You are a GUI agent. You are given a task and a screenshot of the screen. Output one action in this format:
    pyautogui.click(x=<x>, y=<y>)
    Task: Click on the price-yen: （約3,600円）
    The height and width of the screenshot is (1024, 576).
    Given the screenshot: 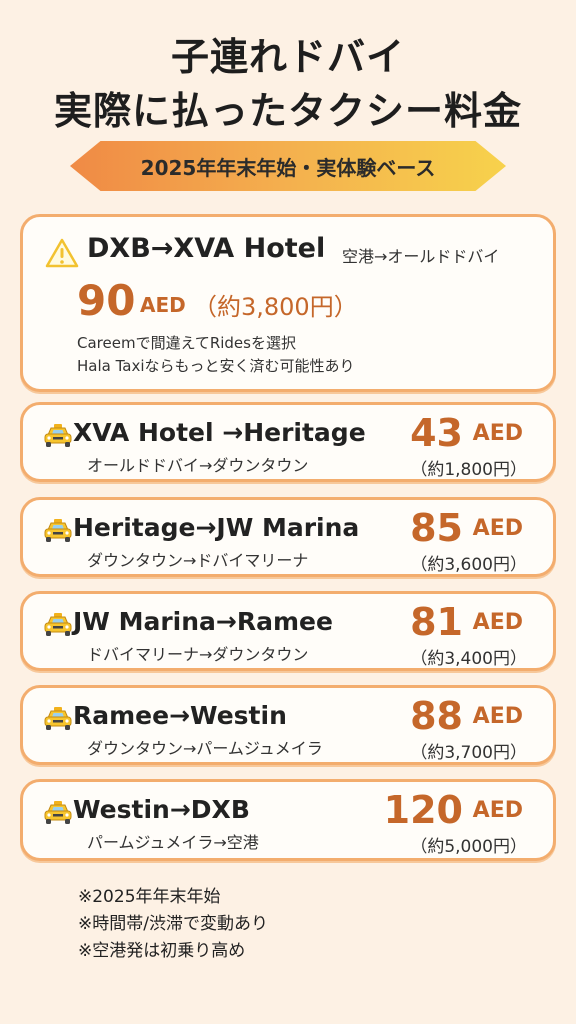 What is the action you would take?
    pyautogui.click(x=468, y=565)
    